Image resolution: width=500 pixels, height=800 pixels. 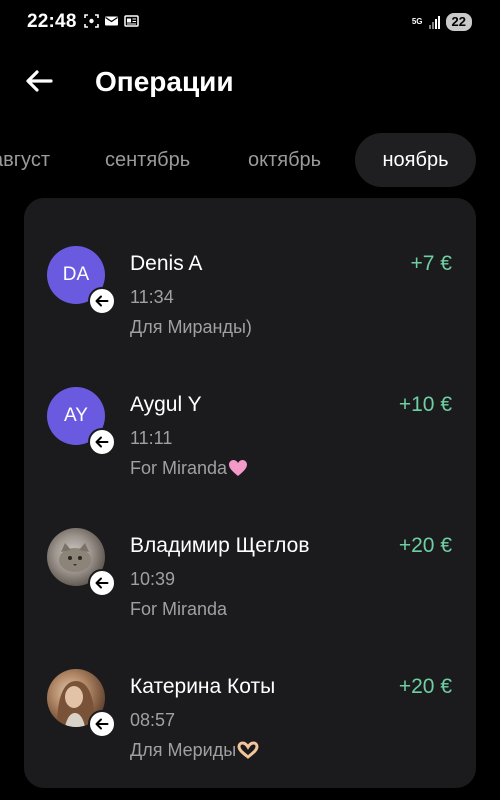 I want to click on tab-october: октябрь, so click(x=284, y=160).